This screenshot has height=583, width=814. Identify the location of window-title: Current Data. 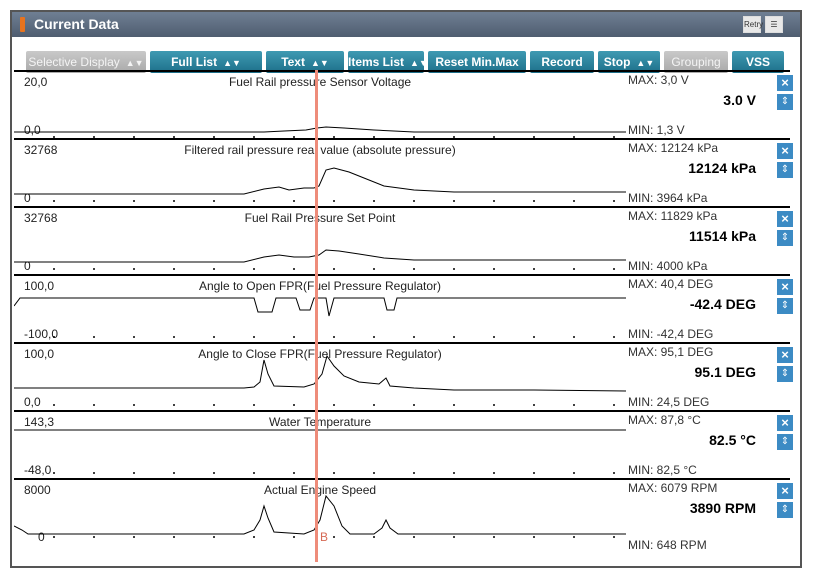
(76, 24).